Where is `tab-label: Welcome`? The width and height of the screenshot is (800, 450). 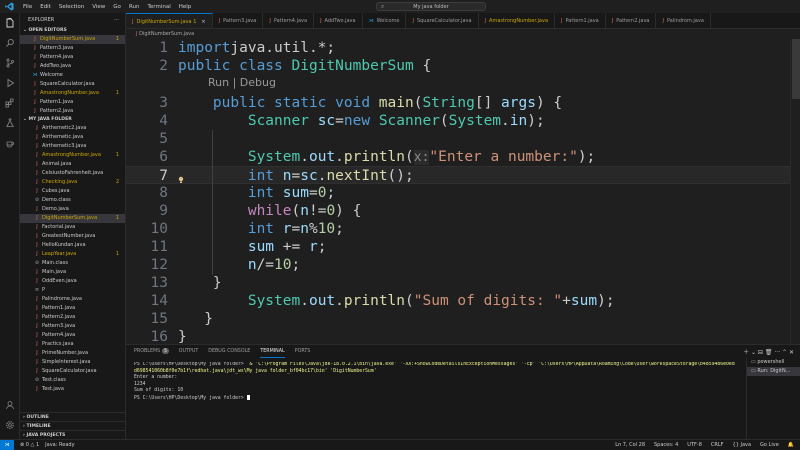 tab-label: Welcome is located at coordinates (388, 21).